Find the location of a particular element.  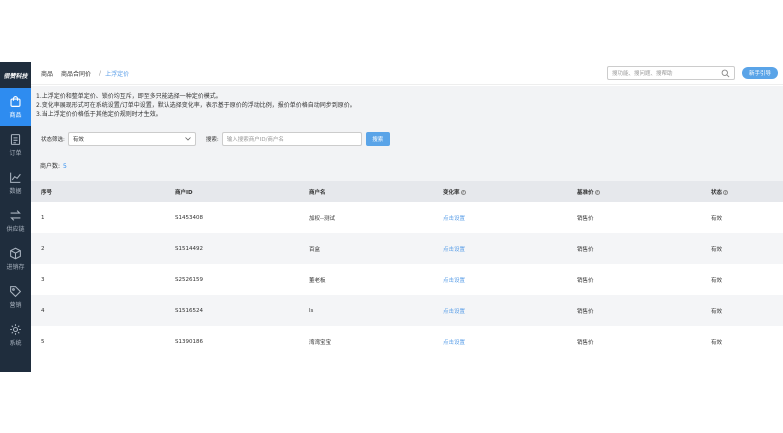

note-line: 3.当上浮定价价格低于其他定价规则时才生效。 is located at coordinates (99, 114).